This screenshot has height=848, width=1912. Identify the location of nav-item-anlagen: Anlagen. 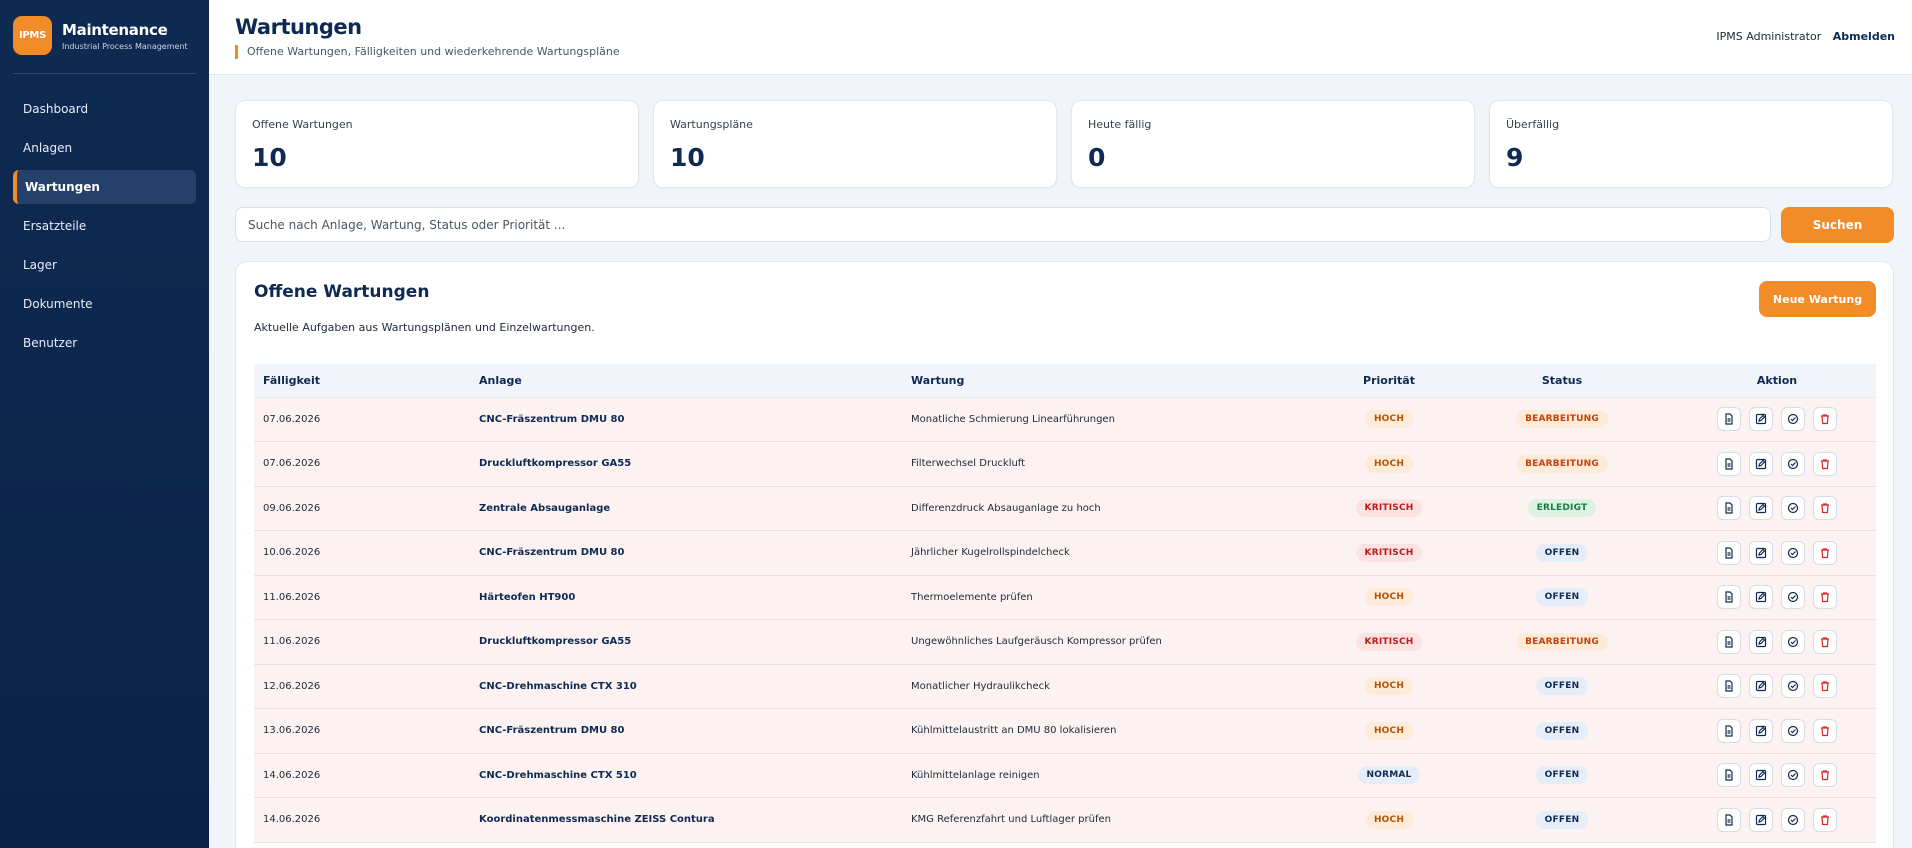
(104, 148).